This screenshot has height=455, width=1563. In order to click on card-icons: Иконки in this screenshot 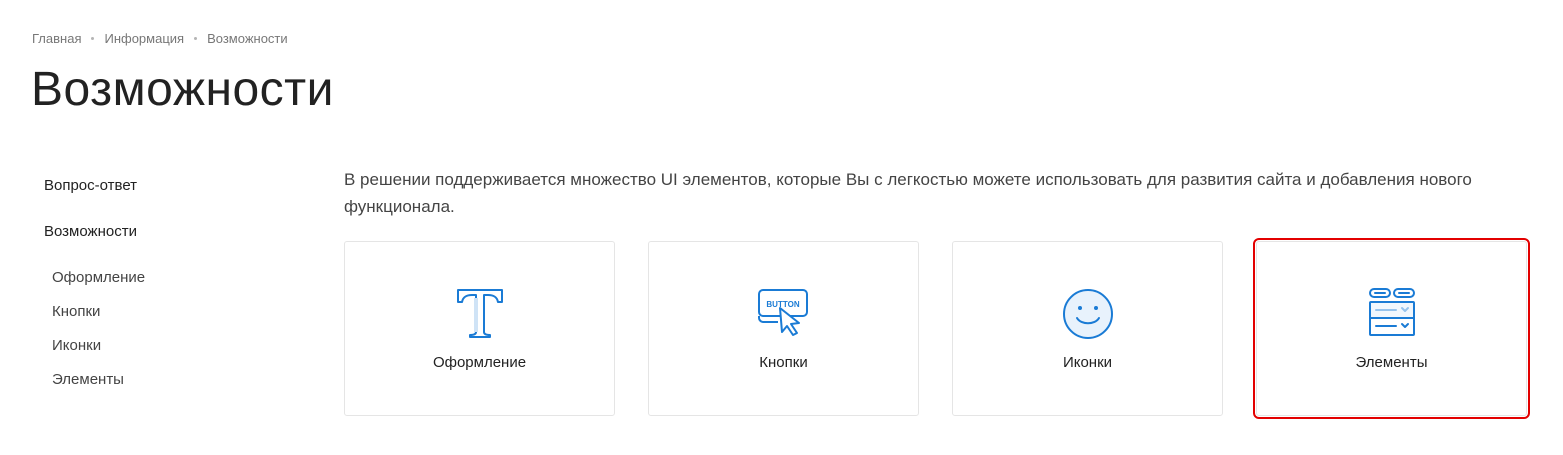, I will do `click(1087, 328)`.